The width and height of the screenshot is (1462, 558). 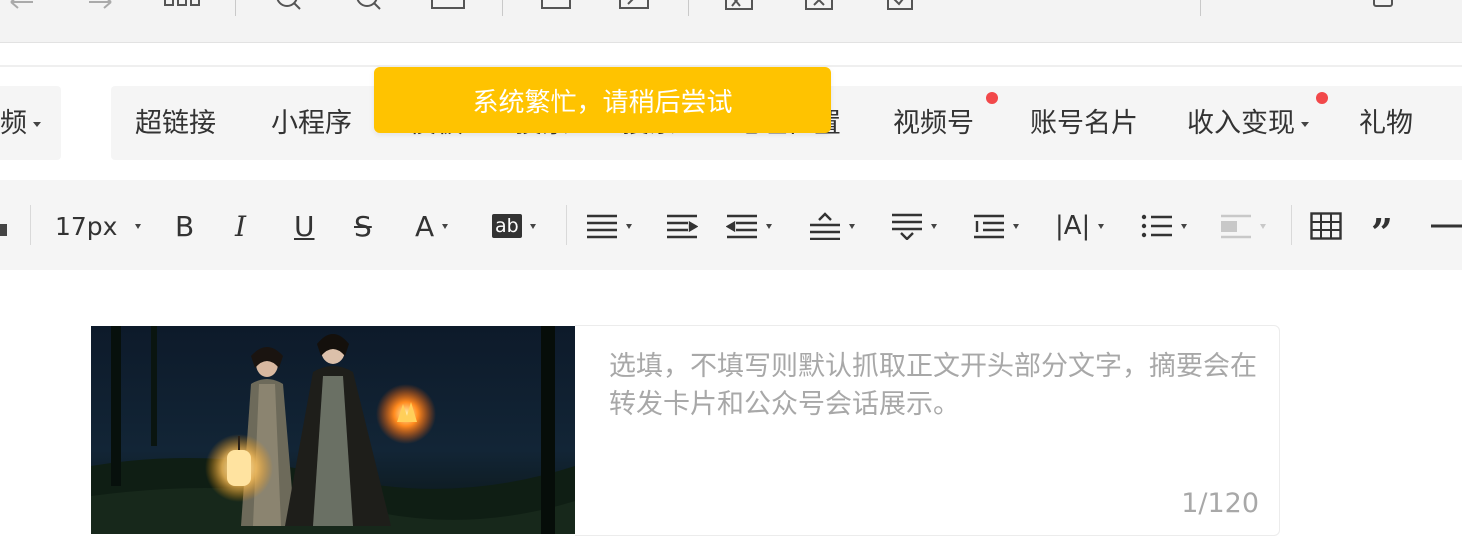 I want to click on horizontal-rule-icon, so click(x=1446, y=226).